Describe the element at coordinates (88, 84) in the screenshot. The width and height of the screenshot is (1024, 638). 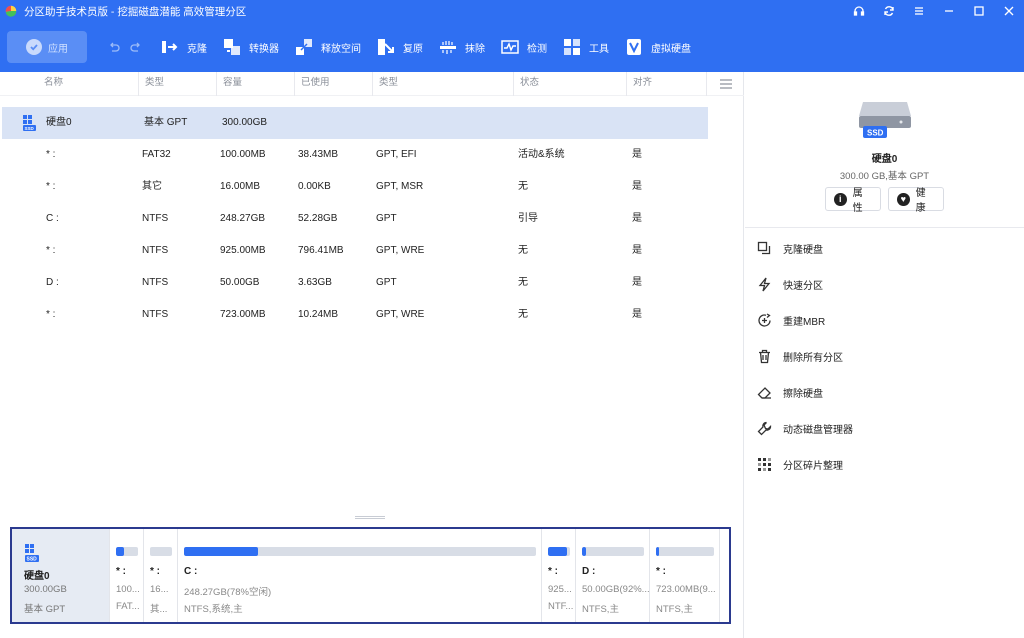
I see `col-name: 名称` at that location.